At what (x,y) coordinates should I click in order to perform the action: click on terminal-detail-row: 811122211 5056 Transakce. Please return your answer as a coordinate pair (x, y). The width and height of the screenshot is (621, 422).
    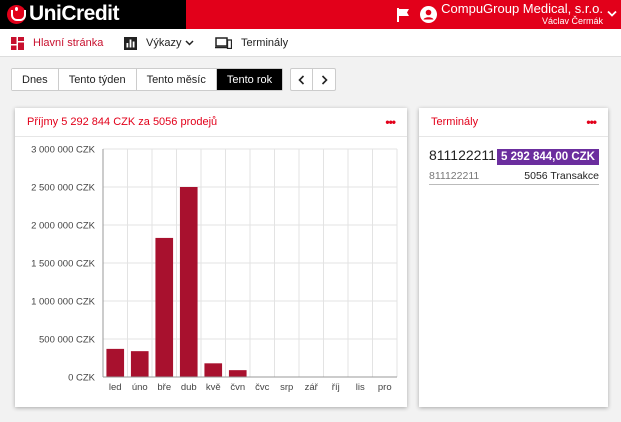
    Looking at the image, I should click on (514, 176).